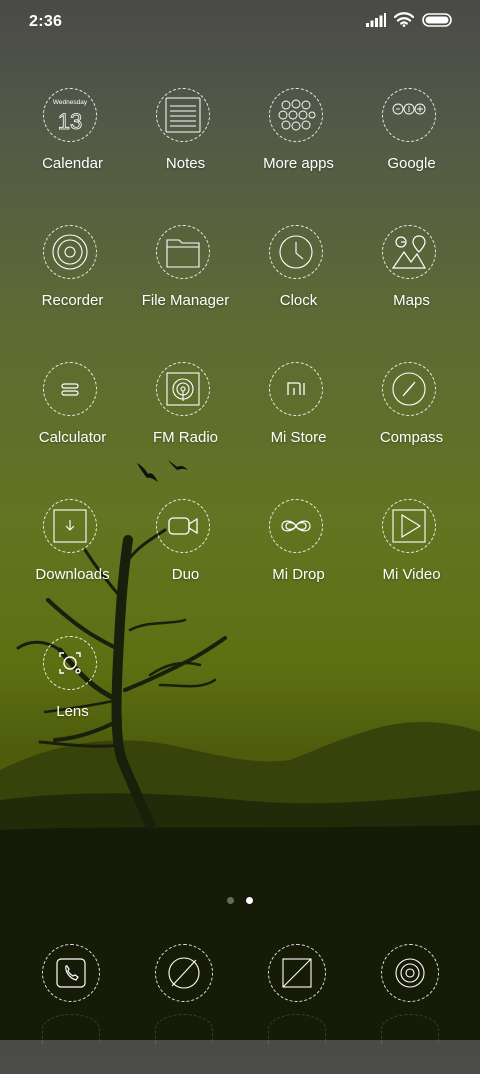 The width and height of the screenshot is (480, 1074). What do you see at coordinates (298, 290) in the screenshot?
I see `app-clock: Clock` at bounding box center [298, 290].